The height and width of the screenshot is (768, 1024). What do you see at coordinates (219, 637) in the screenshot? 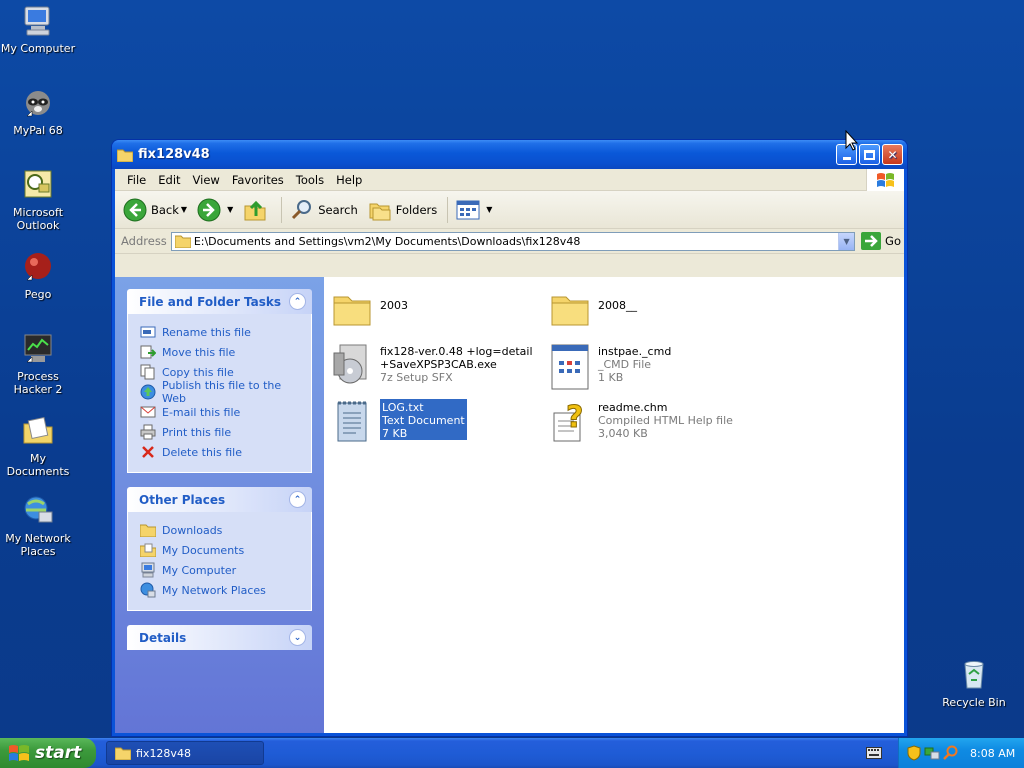
I see `panel-header: Details ⌄` at bounding box center [219, 637].